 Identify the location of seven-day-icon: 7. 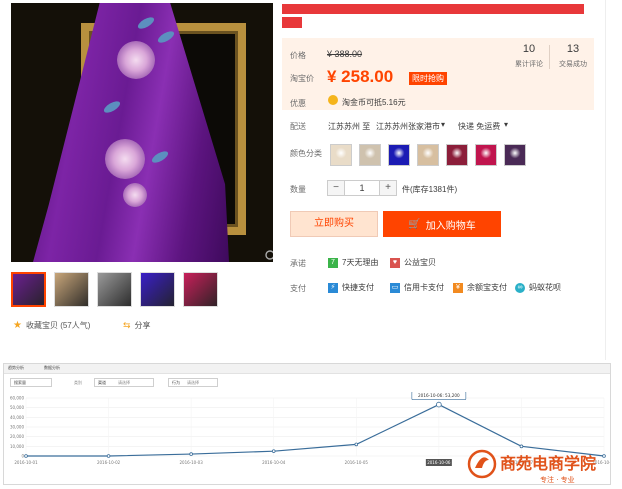
(333, 262).